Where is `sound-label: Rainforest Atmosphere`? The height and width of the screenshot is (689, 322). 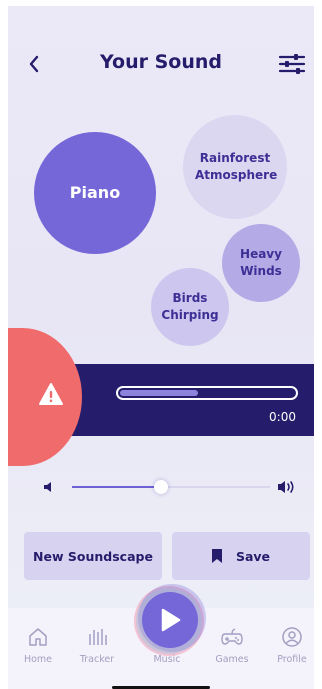
sound-label: Rainforest Atmosphere is located at coordinates (236, 166).